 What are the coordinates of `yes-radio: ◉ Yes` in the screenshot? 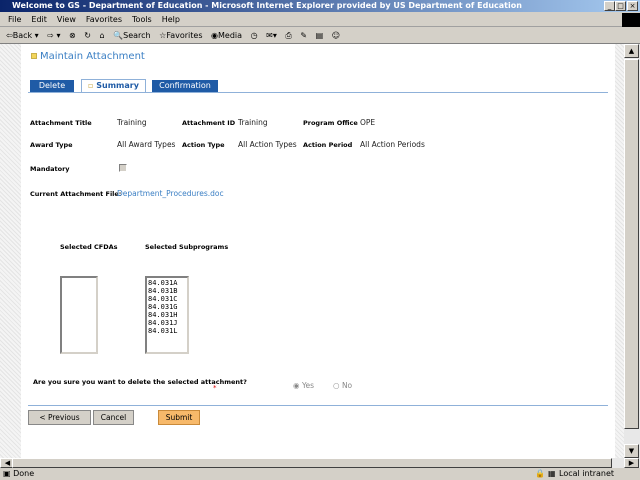 It's located at (303, 385).